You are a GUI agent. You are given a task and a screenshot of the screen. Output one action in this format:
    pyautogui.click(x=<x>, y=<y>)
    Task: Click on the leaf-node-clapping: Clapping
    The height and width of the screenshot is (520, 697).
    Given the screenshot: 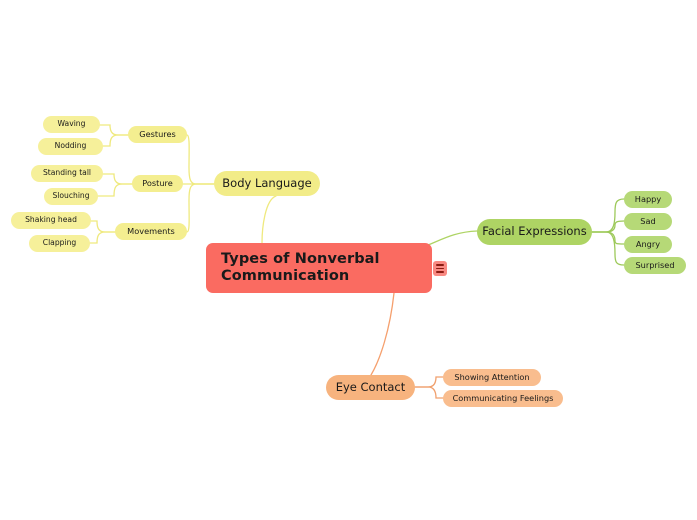 What is the action you would take?
    pyautogui.click(x=59, y=243)
    